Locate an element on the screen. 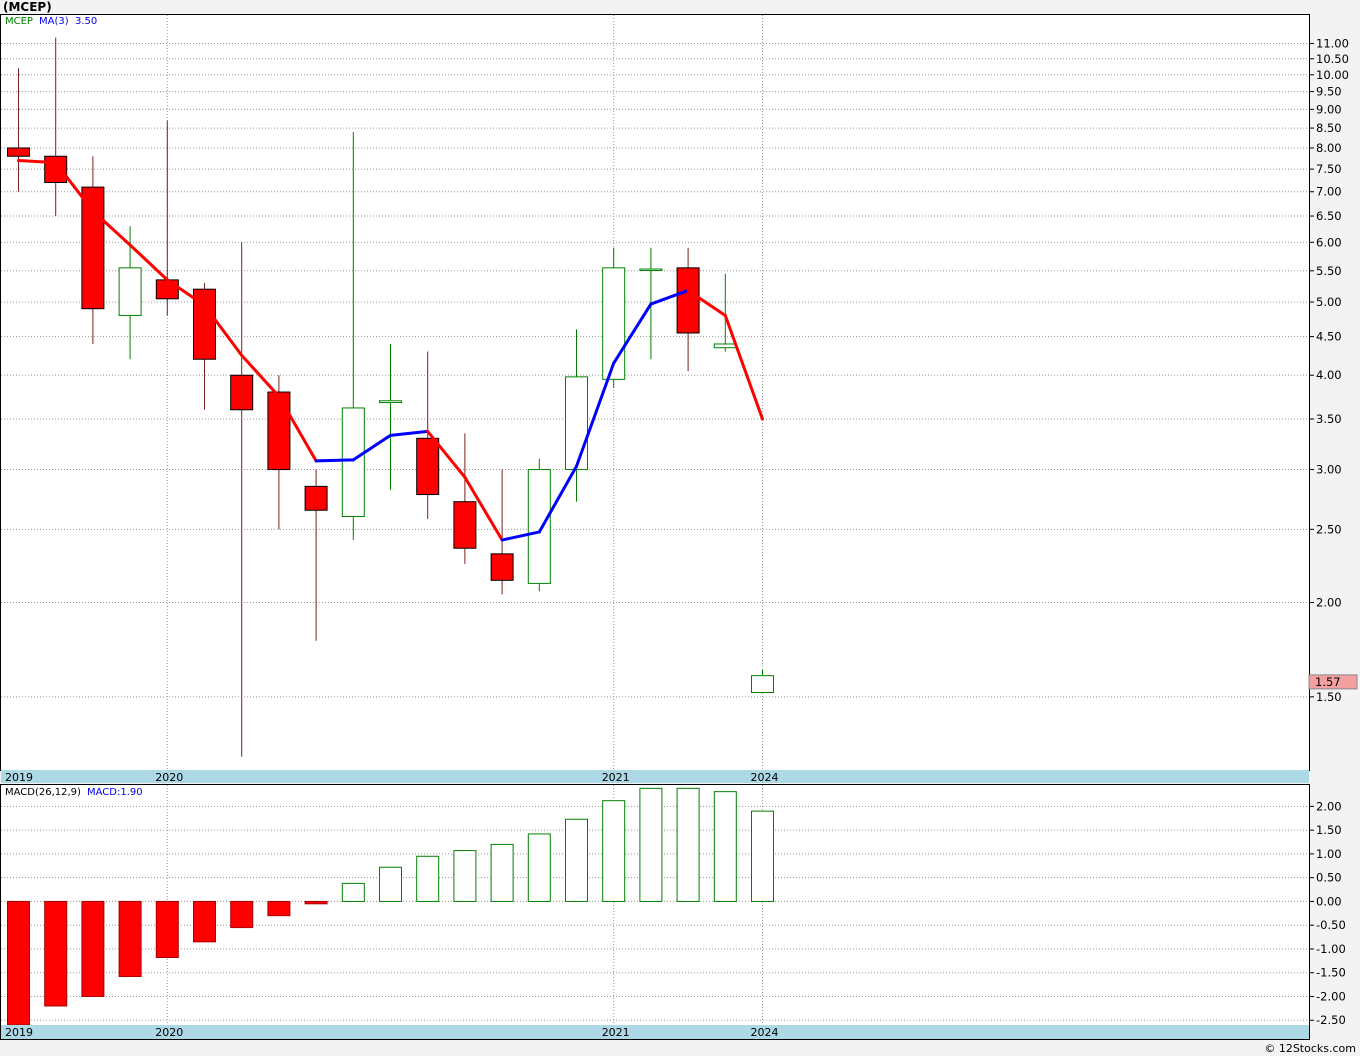 This screenshot has height=1056, width=1360. macd-tick-label: 1.50 is located at coordinates (1329, 830).